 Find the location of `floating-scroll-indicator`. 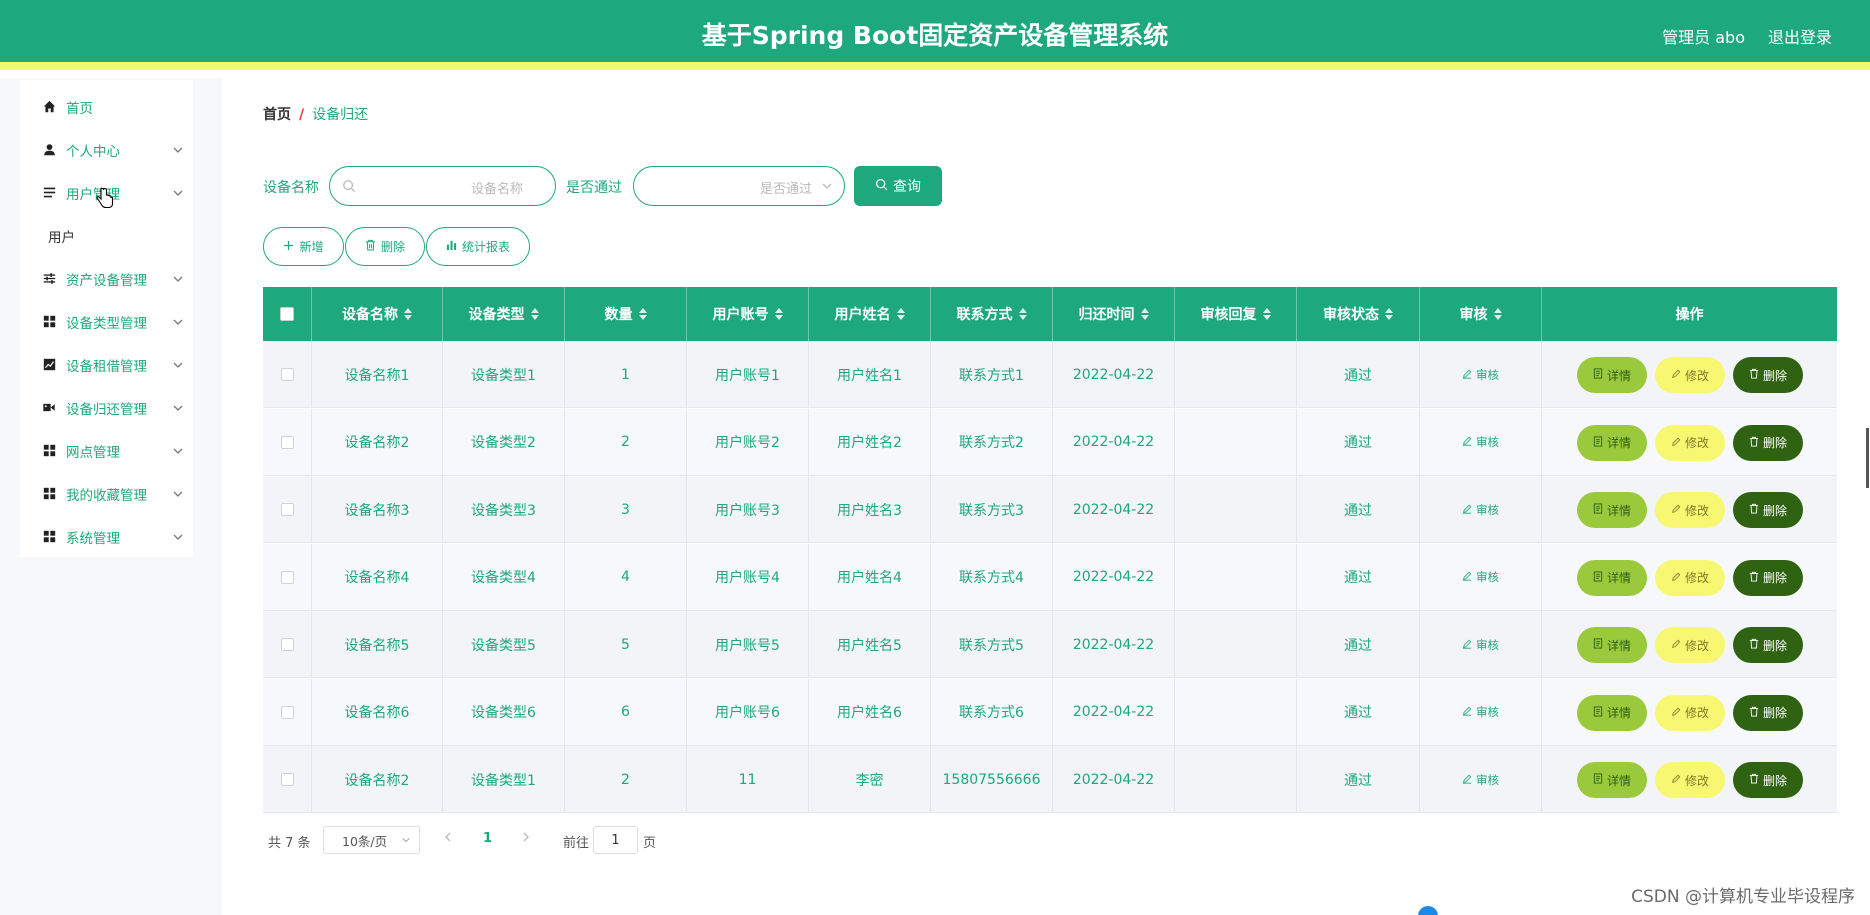

floating-scroll-indicator is located at coordinates (1428, 910).